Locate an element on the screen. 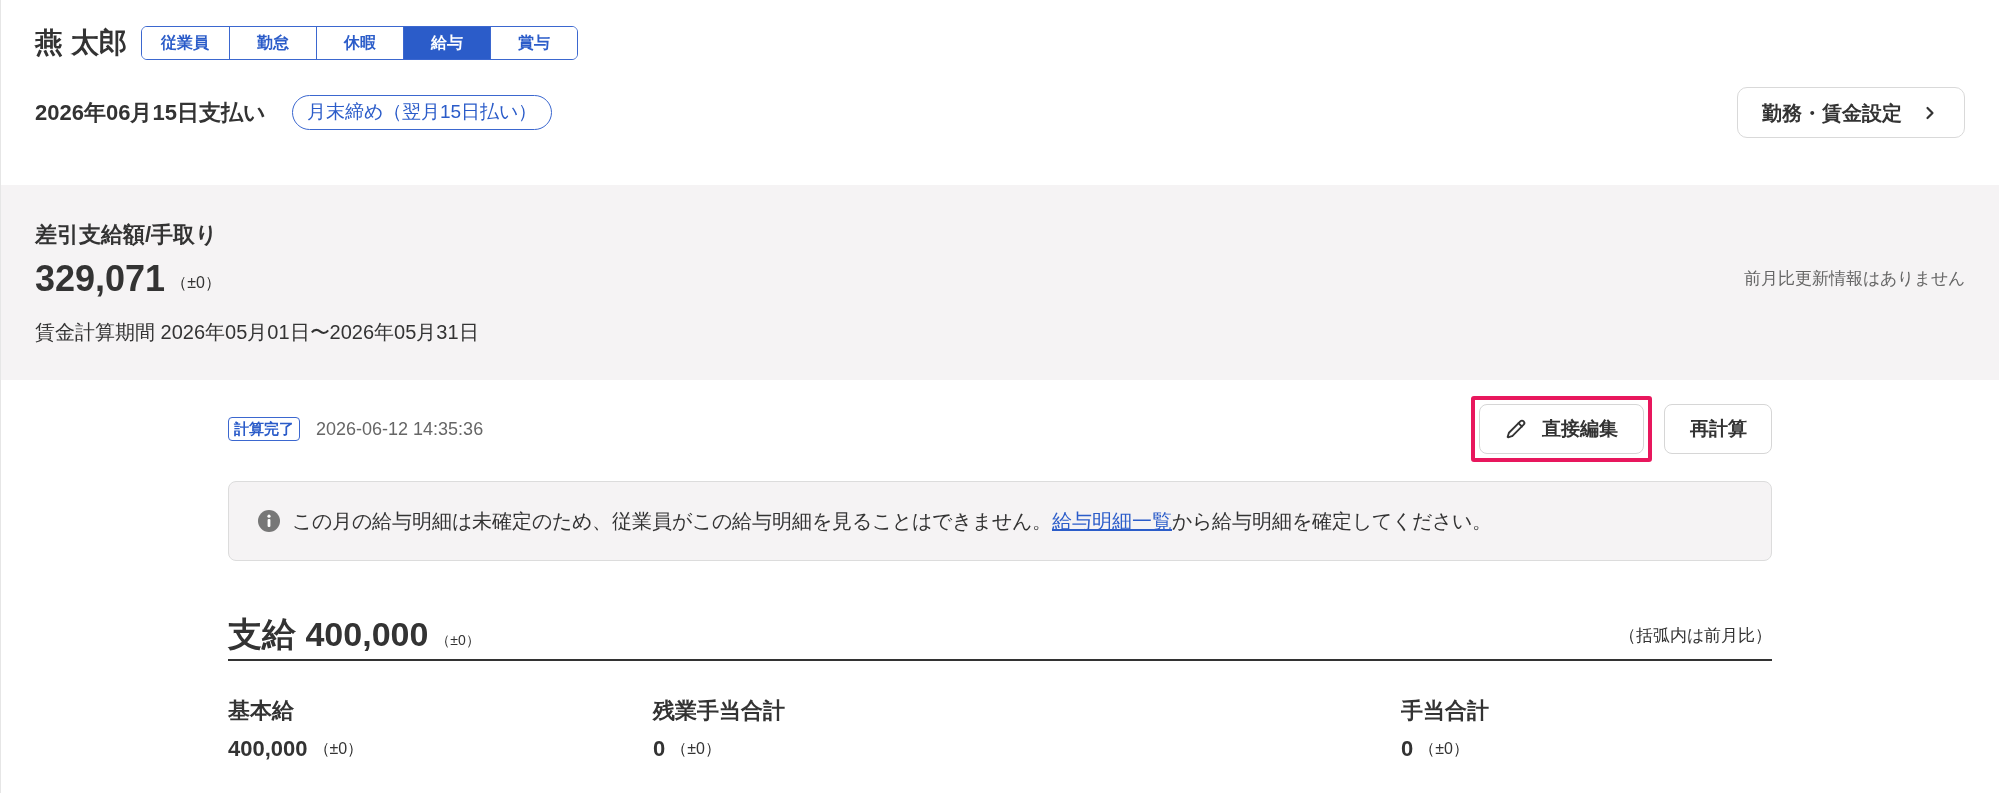 This screenshot has height=793, width=1999. calculation-timestamp: 2026-06-12 14:35:36 is located at coordinates (400, 429).